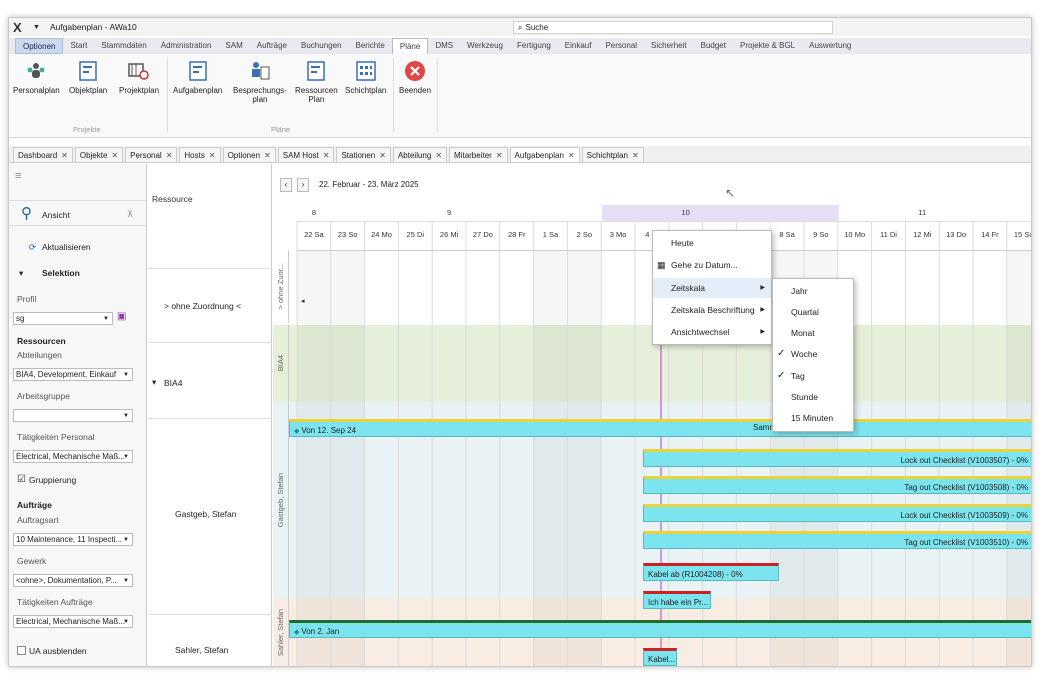  What do you see at coordinates (21, 479) in the screenshot?
I see `gruppierung-checkbox: ☑` at bounding box center [21, 479].